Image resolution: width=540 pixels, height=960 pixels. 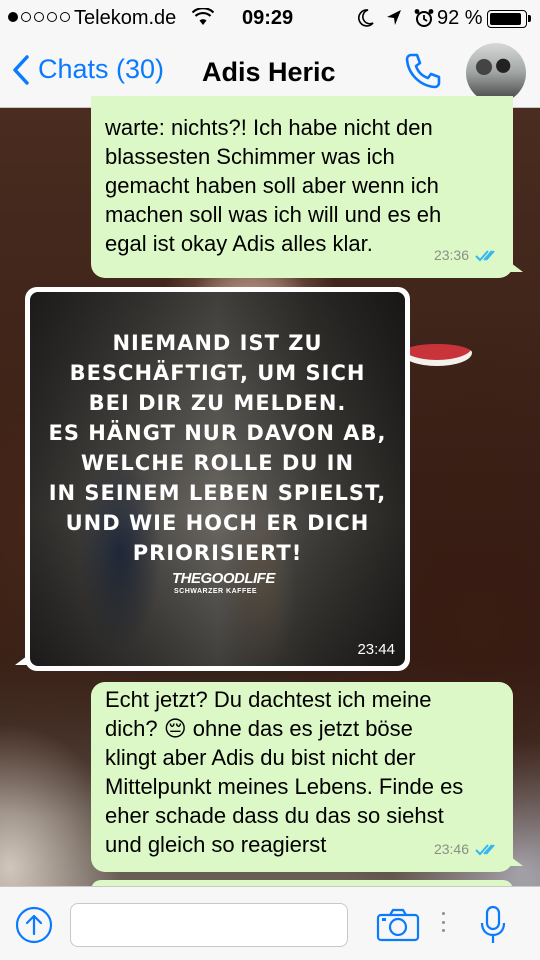 What do you see at coordinates (424, 21) in the screenshot?
I see `alarm-icon` at bounding box center [424, 21].